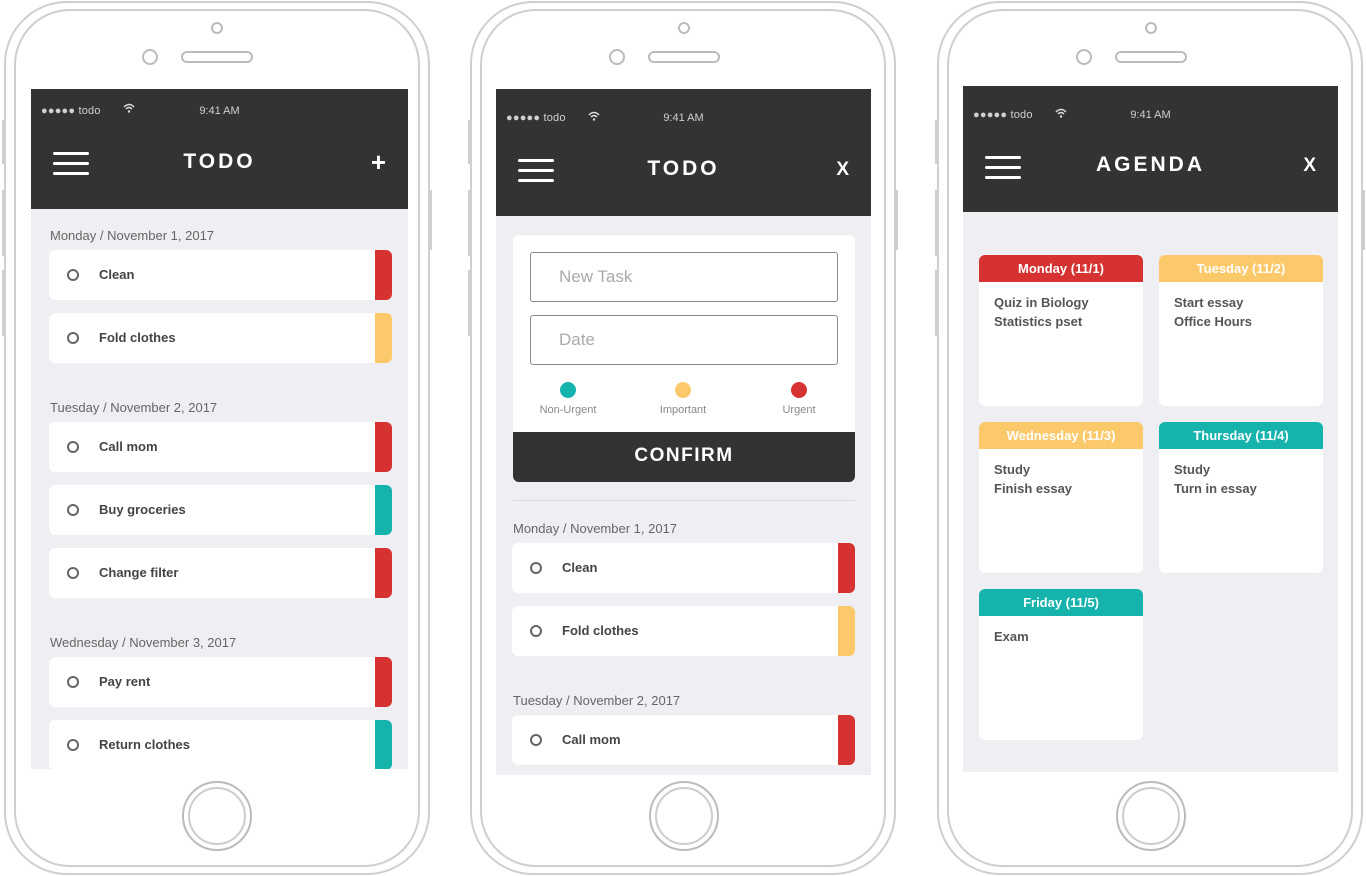  Describe the element at coordinates (219, 149) in the screenshot. I see `navbar: ●●●●● todo 9:41 AM TODO +` at that location.